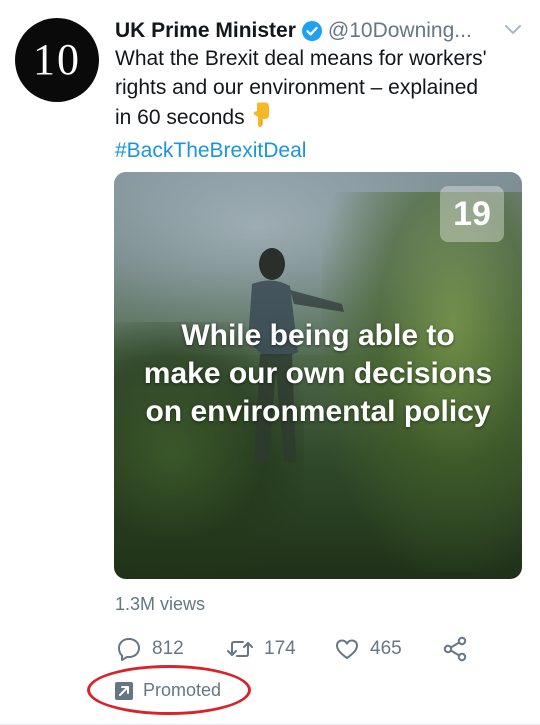 This screenshot has width=540, height=725. I want to click on reply-icon, so click(129, 649).